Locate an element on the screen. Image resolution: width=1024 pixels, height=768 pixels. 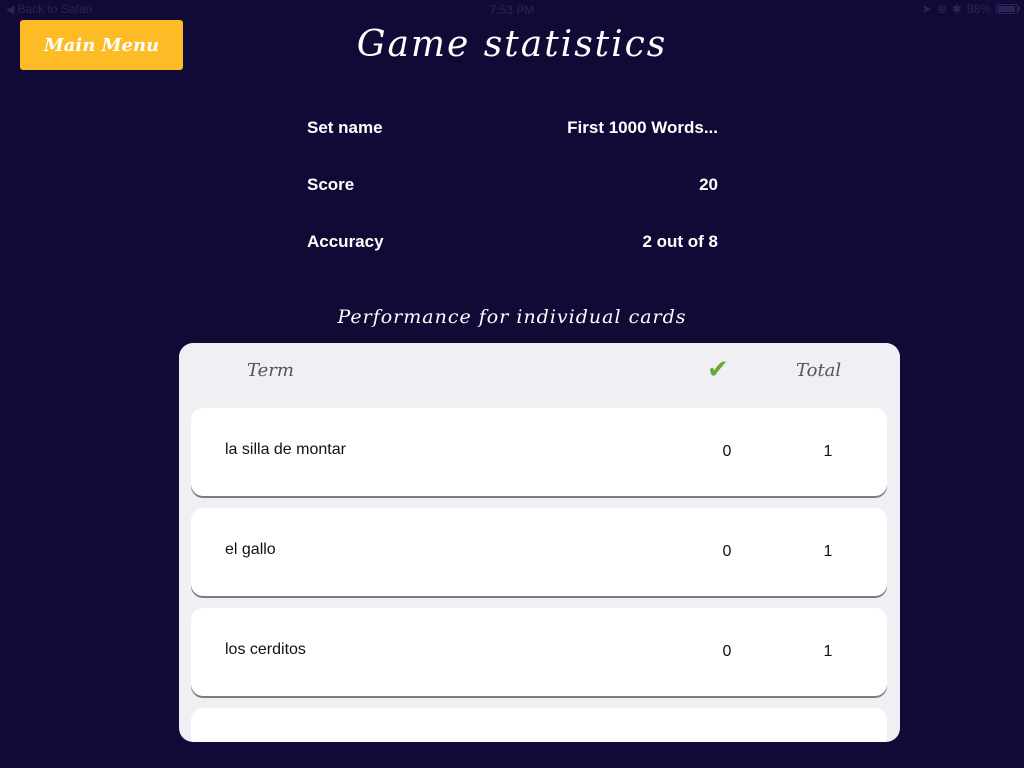
stat-label: Set name is located at coordinates (345, 127).